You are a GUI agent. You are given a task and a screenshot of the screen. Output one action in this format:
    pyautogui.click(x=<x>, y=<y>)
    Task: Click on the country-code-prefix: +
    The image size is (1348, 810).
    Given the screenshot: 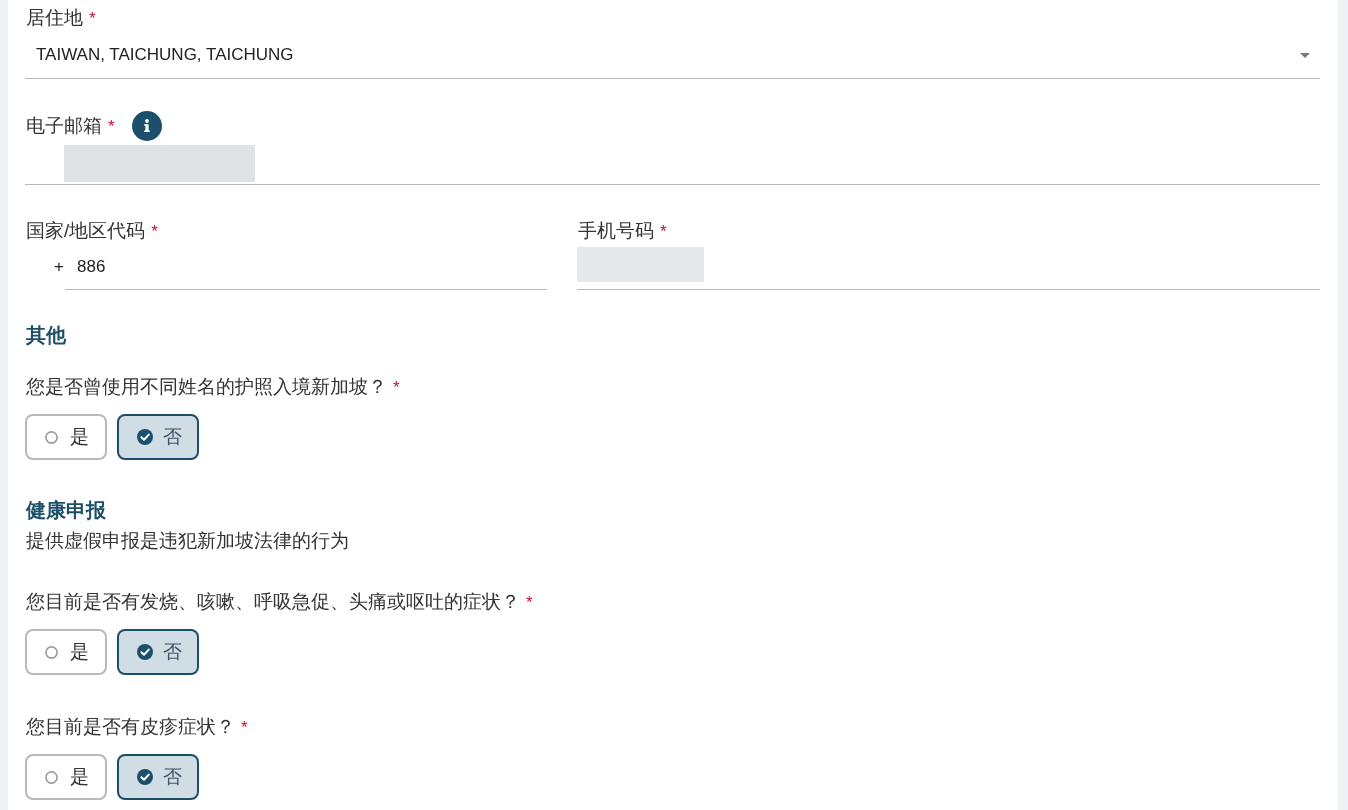 What is the action you would take?
    pyautogui.click(x=59, y=267)
    